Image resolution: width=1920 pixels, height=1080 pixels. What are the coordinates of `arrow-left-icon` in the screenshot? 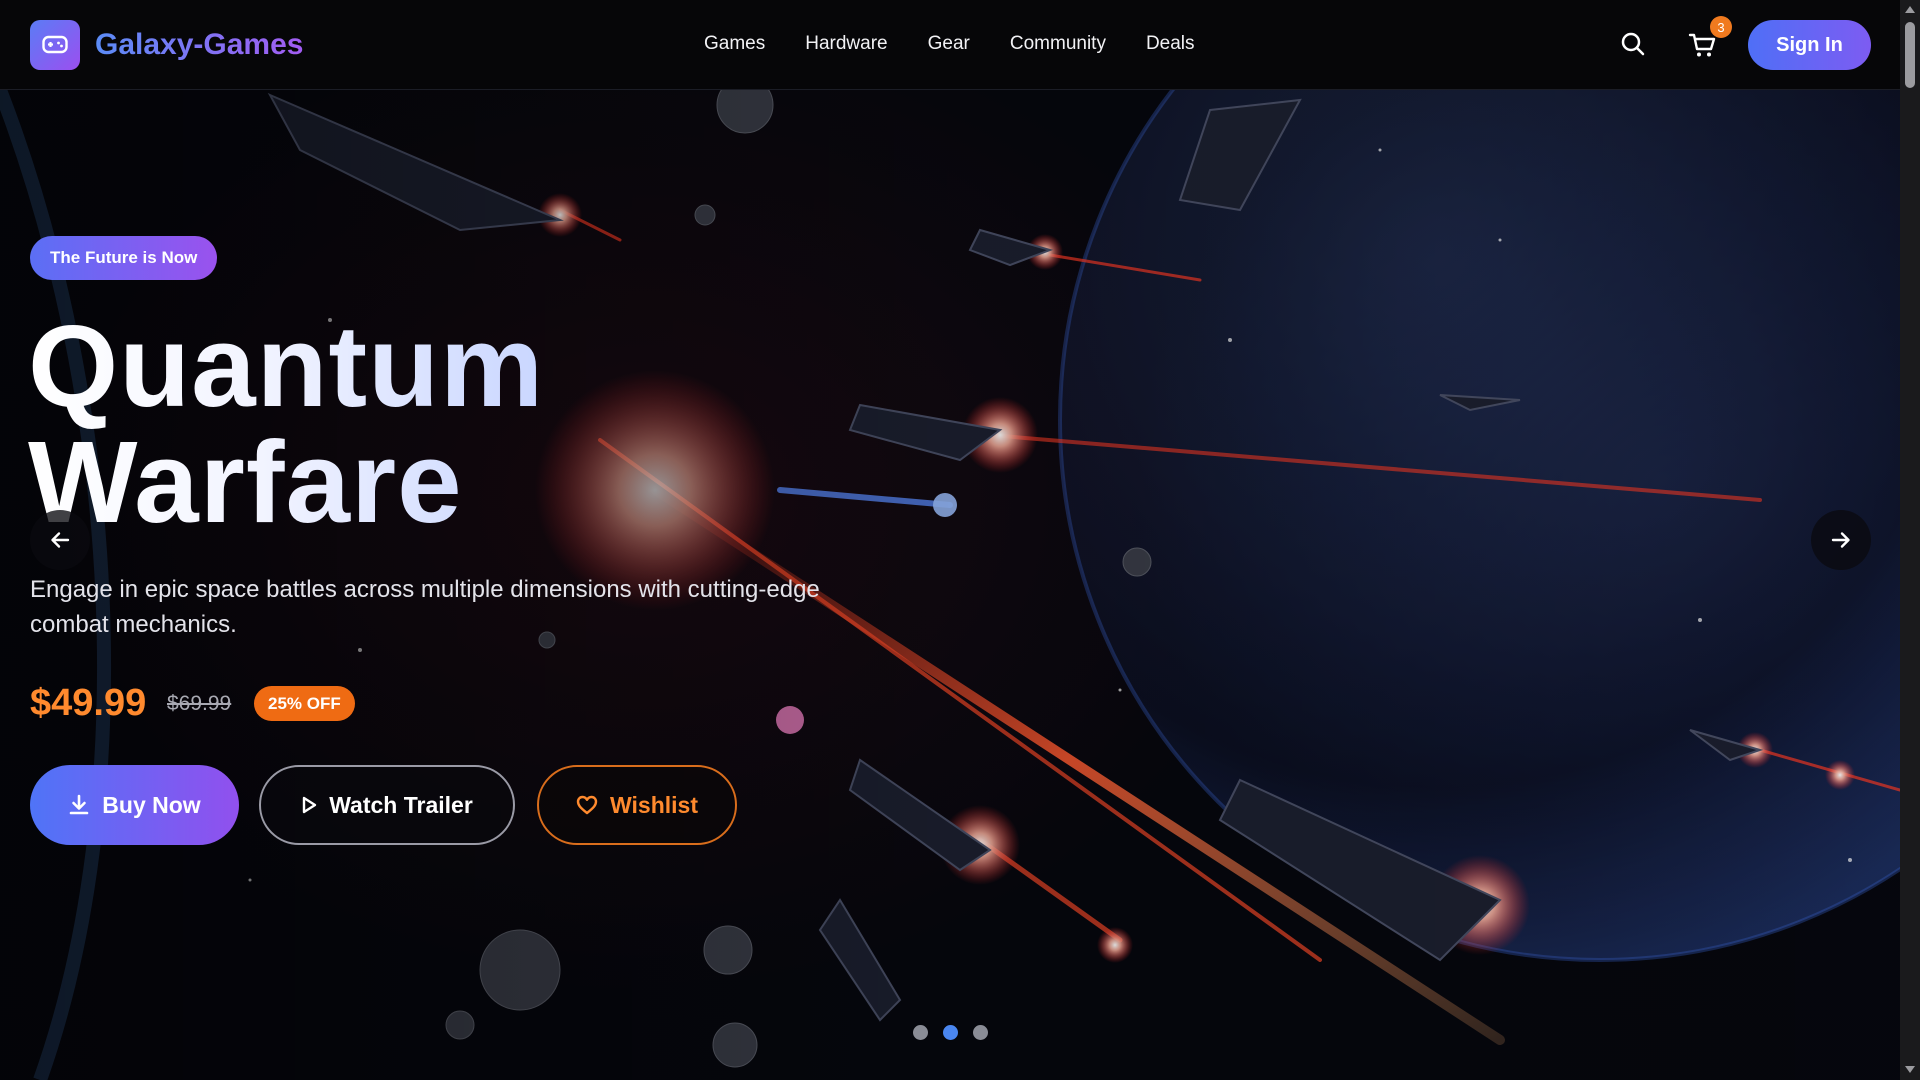 It's located at (60, 540).